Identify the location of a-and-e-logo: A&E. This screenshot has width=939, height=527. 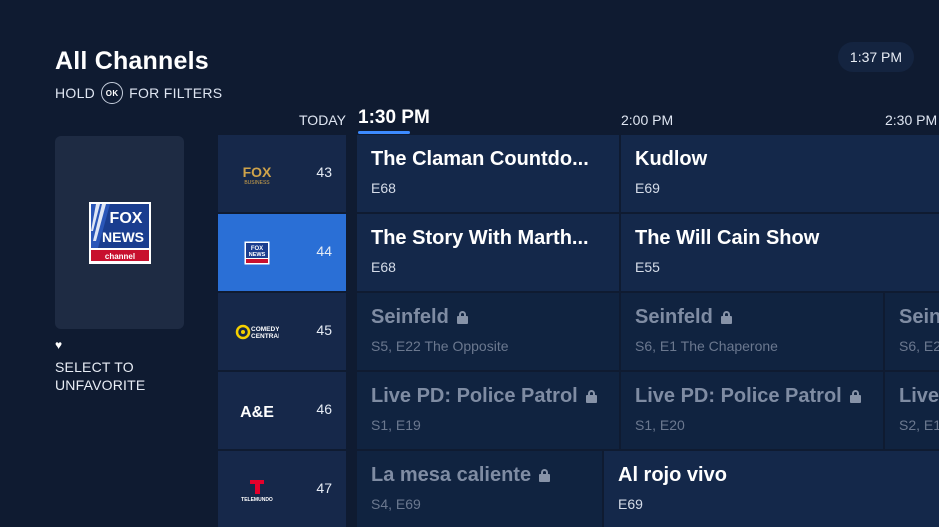
(257, 411).